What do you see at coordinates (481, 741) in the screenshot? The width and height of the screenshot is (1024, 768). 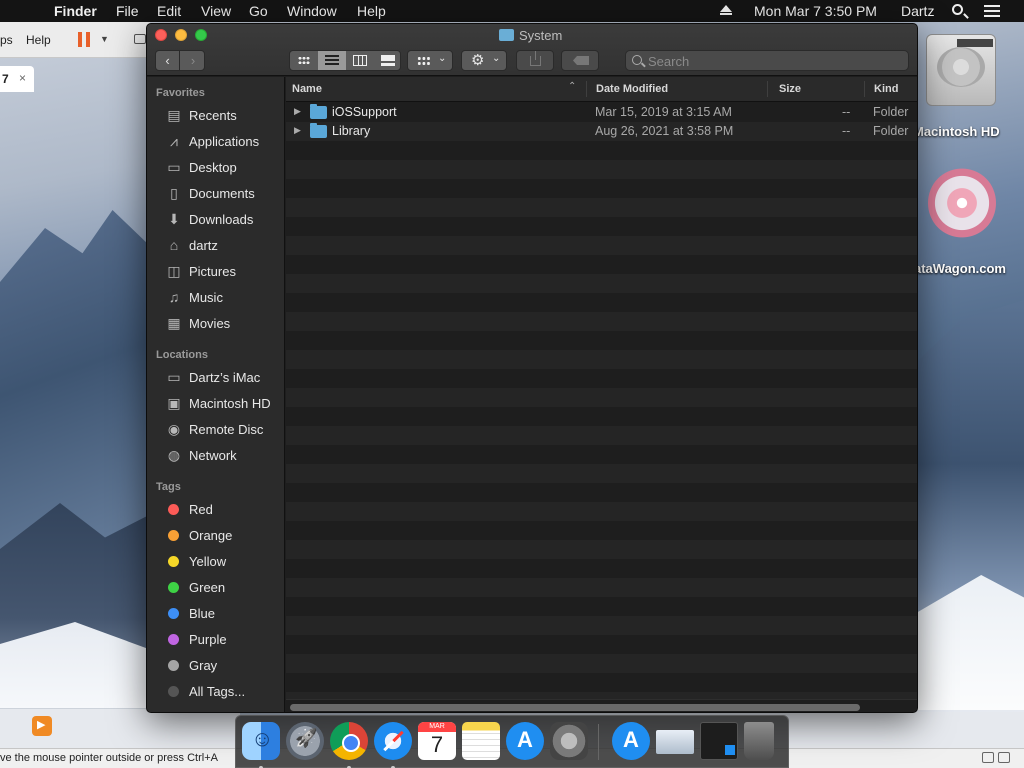 I see `notes-dock-icon` at bounding box center [481, 741].